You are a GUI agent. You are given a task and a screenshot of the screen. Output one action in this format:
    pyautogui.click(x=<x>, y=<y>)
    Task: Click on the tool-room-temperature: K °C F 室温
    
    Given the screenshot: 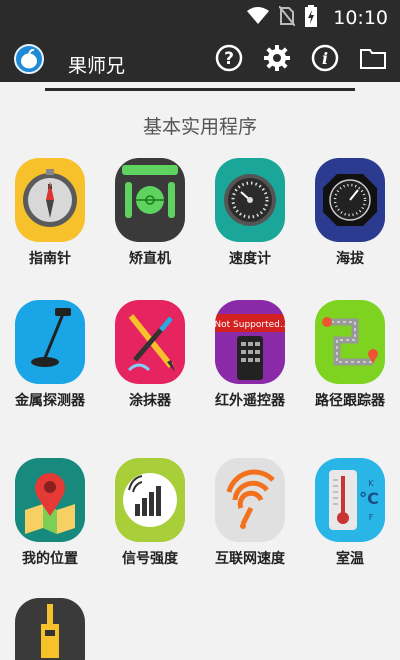 What is the action you would take?
    pyautogui.click(x=350, y=513)
    